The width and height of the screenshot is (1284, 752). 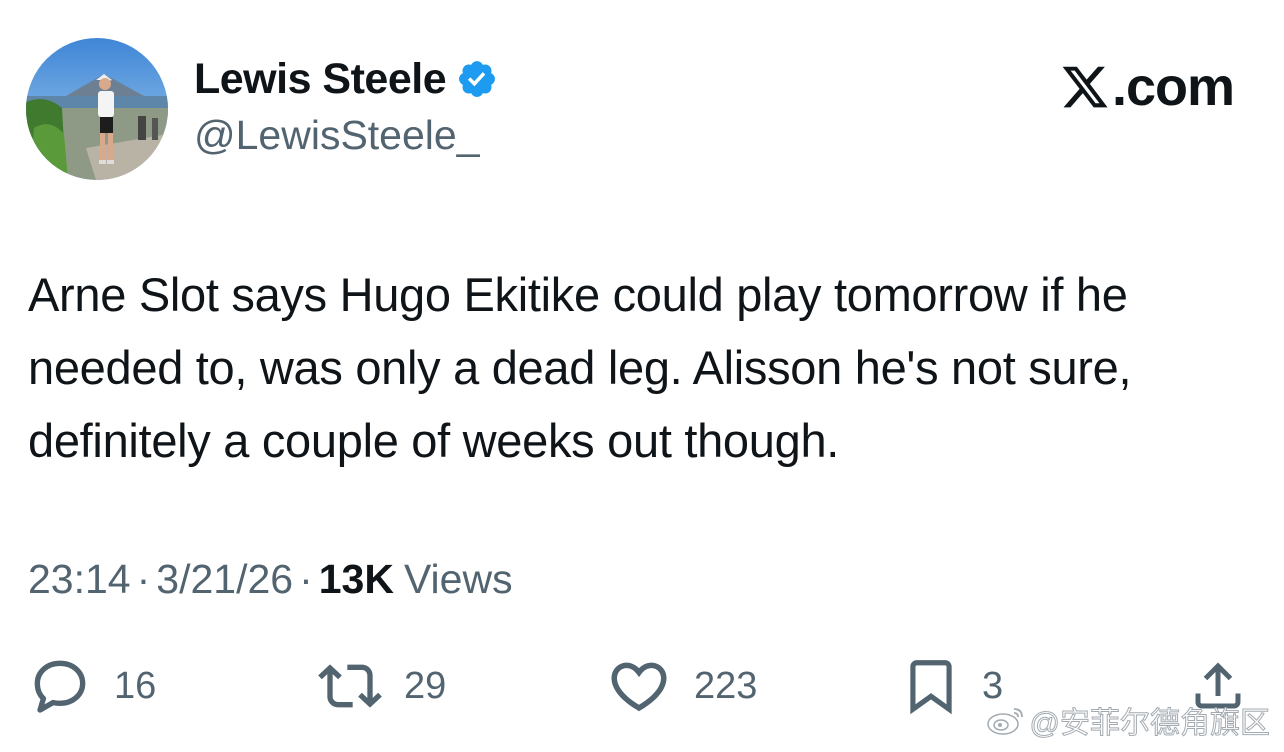 I want to click on x-com-brand: .com, so click(x=1147, y=87).